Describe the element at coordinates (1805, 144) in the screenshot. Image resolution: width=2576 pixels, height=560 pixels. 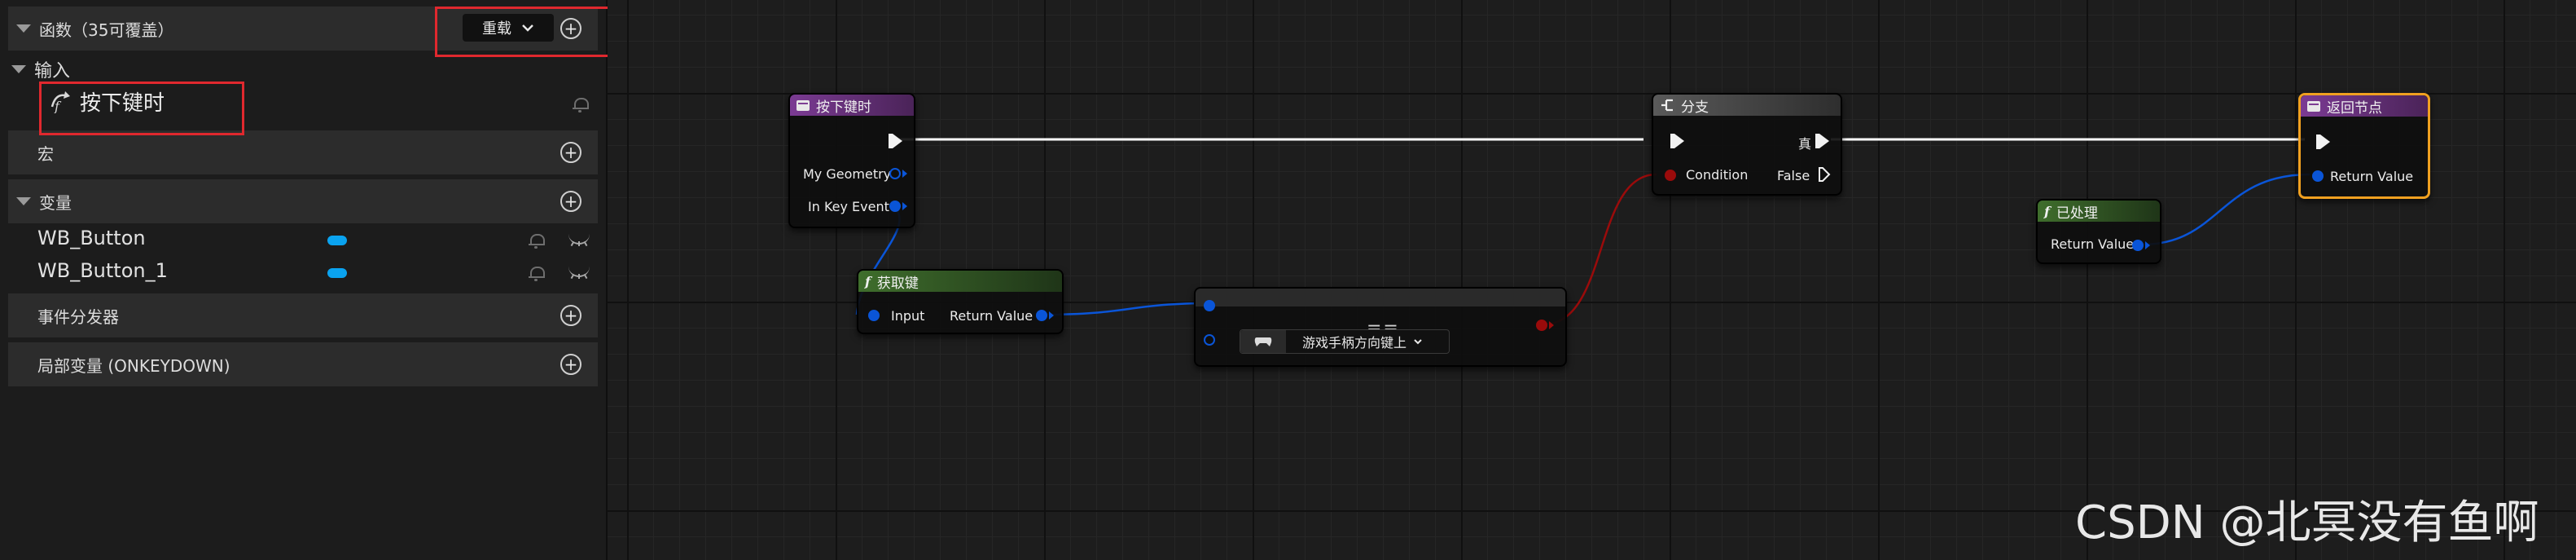
I see `pin-label: 真` at that location.